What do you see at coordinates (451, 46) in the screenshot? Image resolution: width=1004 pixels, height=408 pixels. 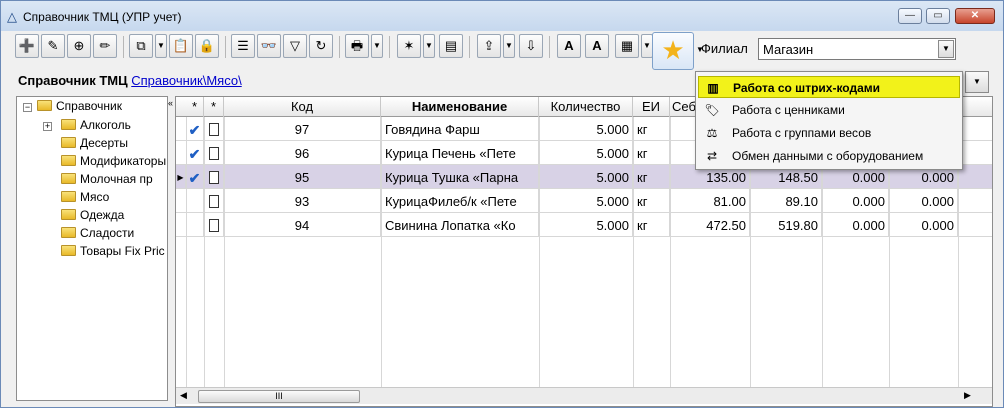 I see `report-icon: ▤` at bounding box center [451, 46].